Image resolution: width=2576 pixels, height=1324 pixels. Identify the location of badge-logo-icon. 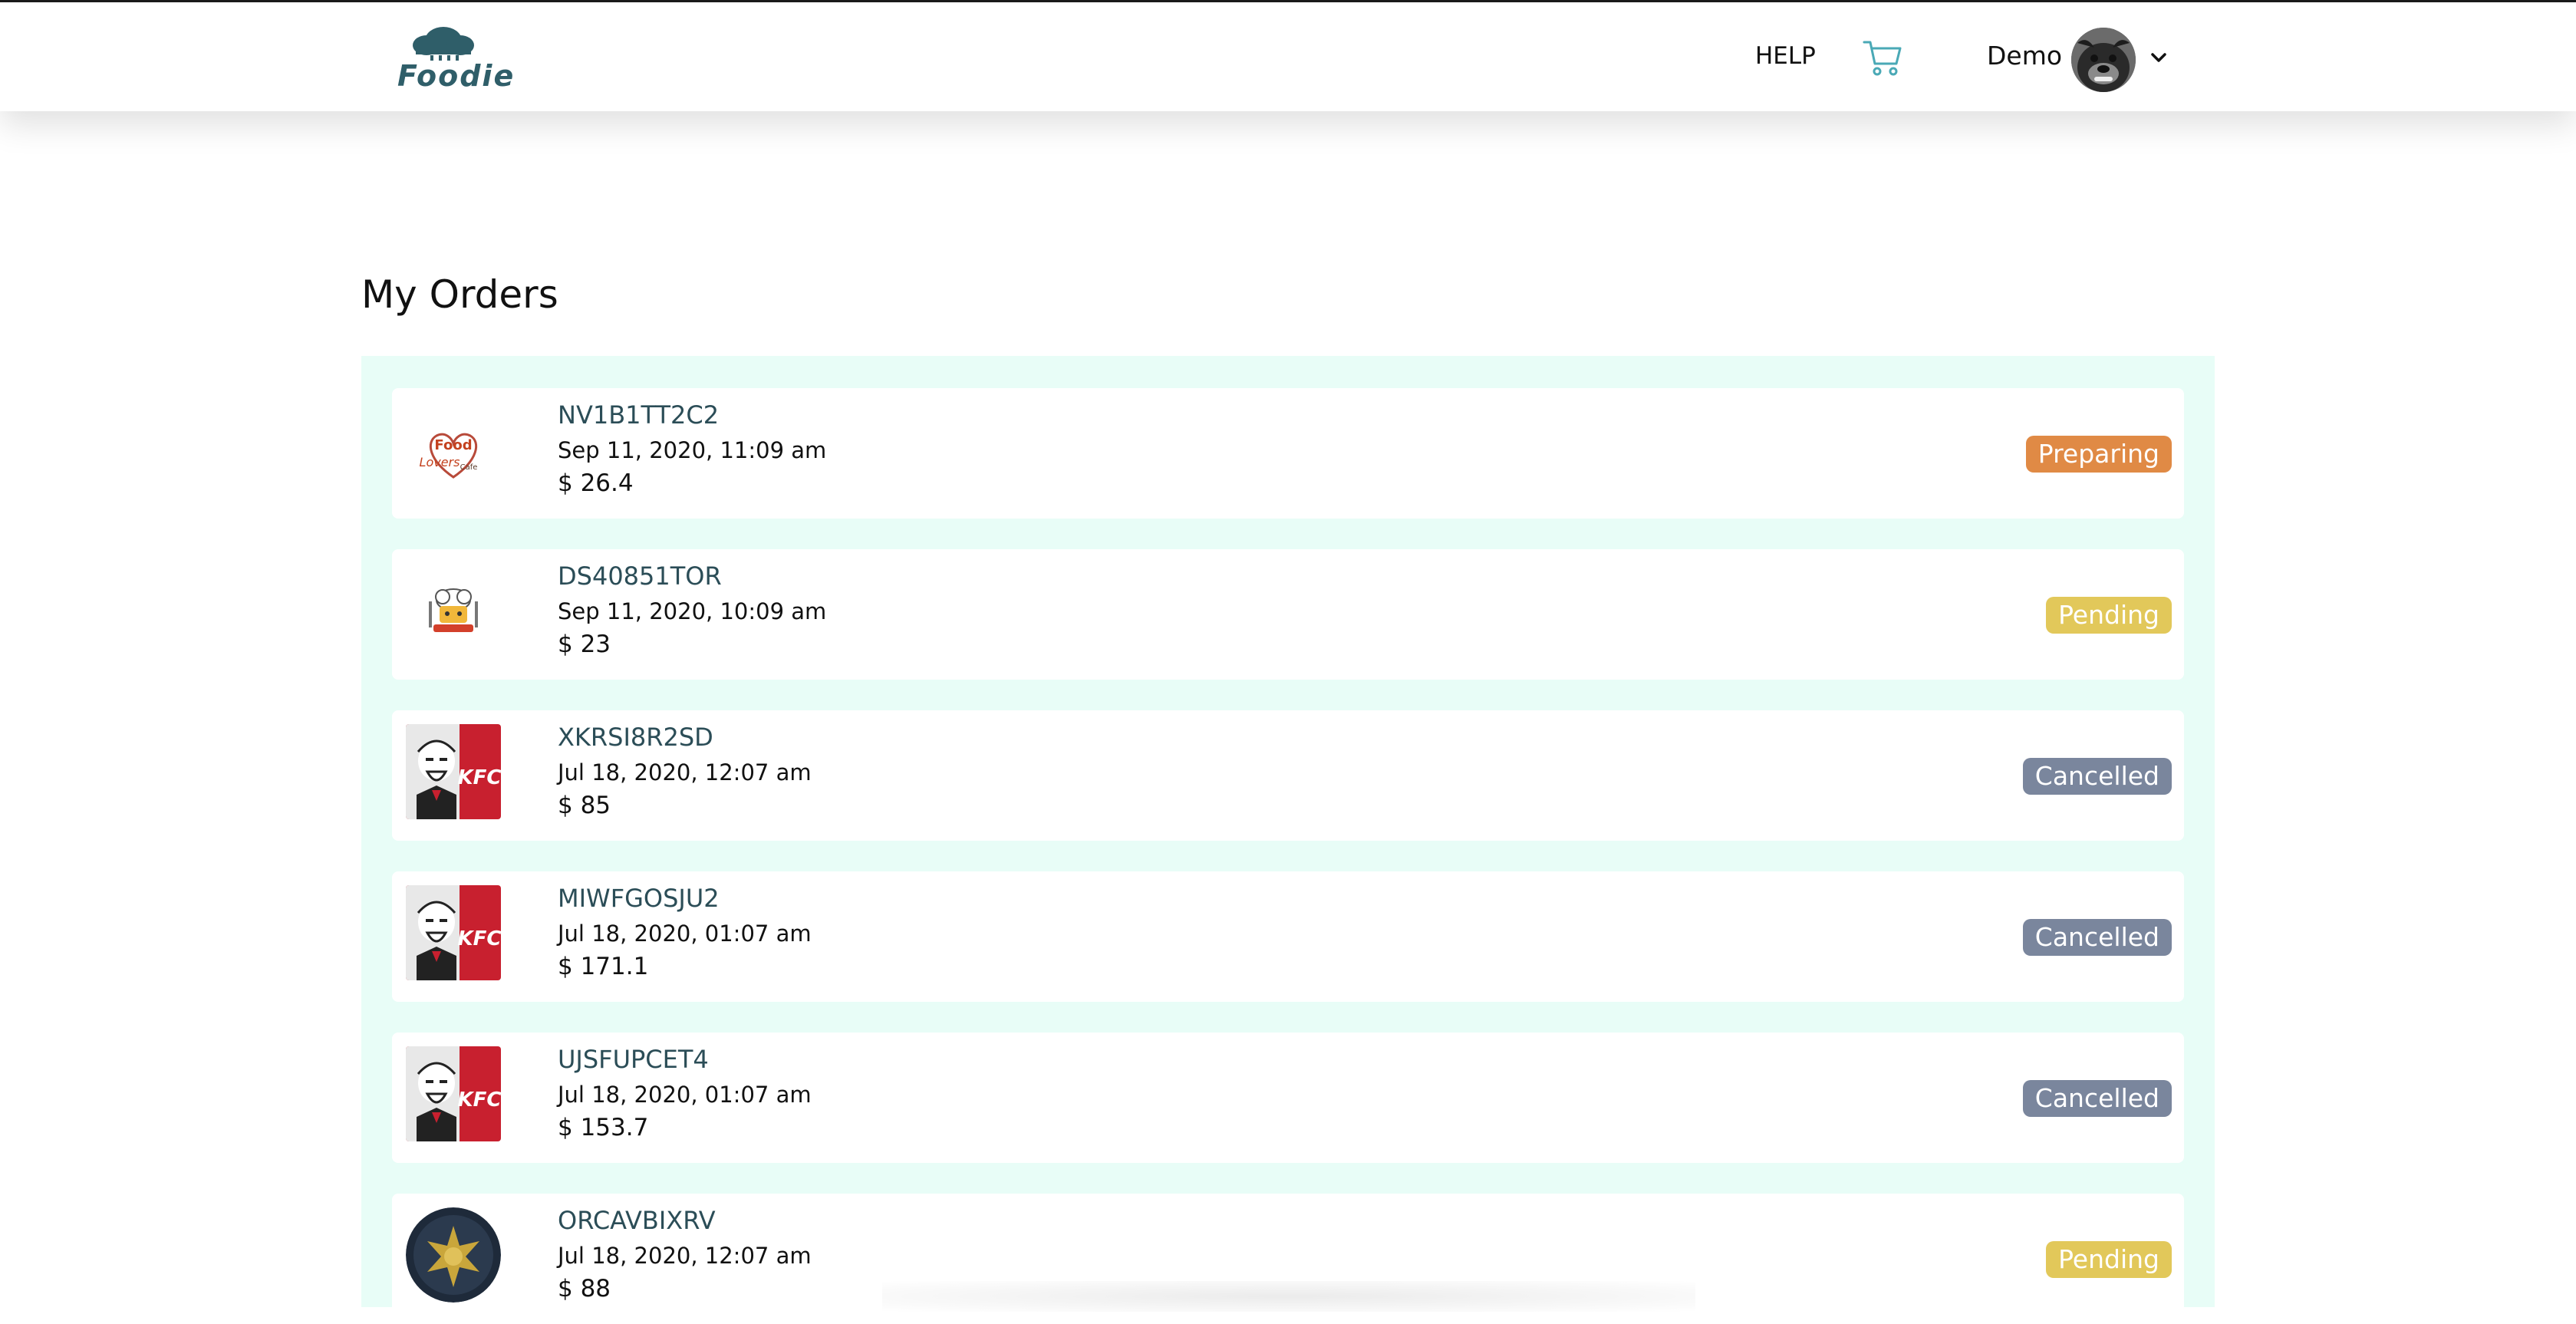
(453, 1255).